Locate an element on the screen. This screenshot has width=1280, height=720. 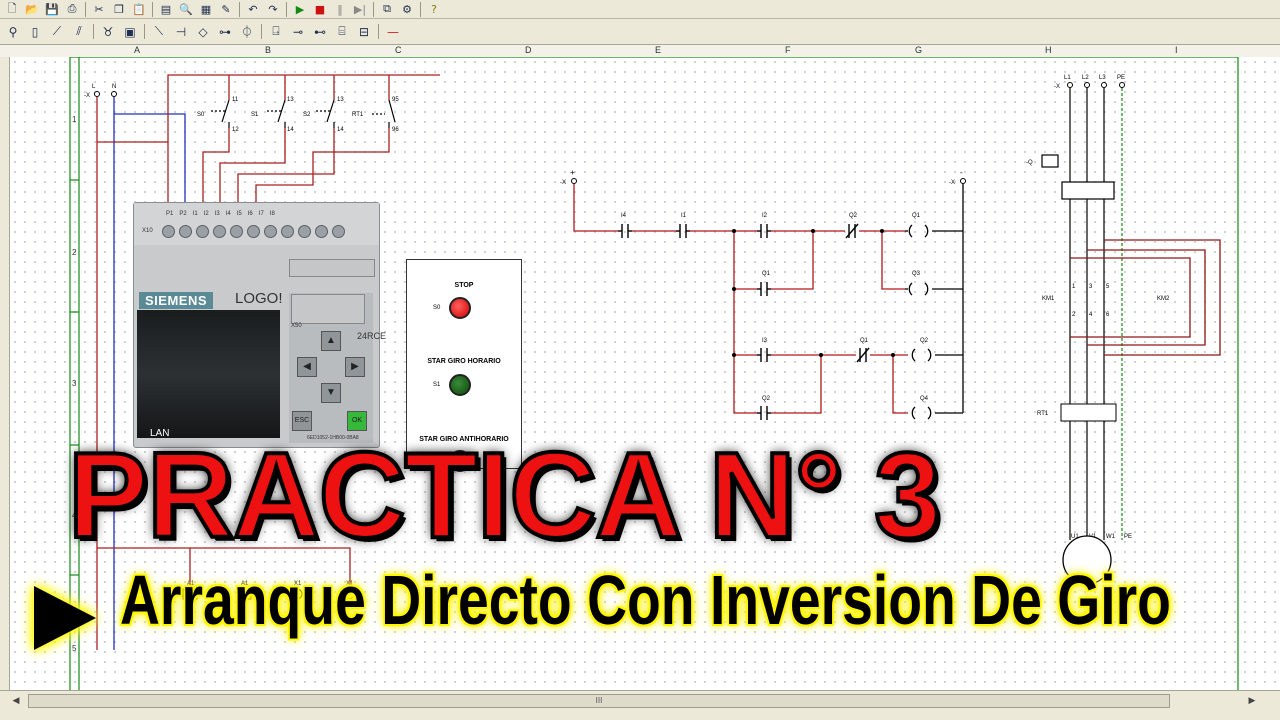
switch-terminal: 13 is located at coordinates (340, 100).